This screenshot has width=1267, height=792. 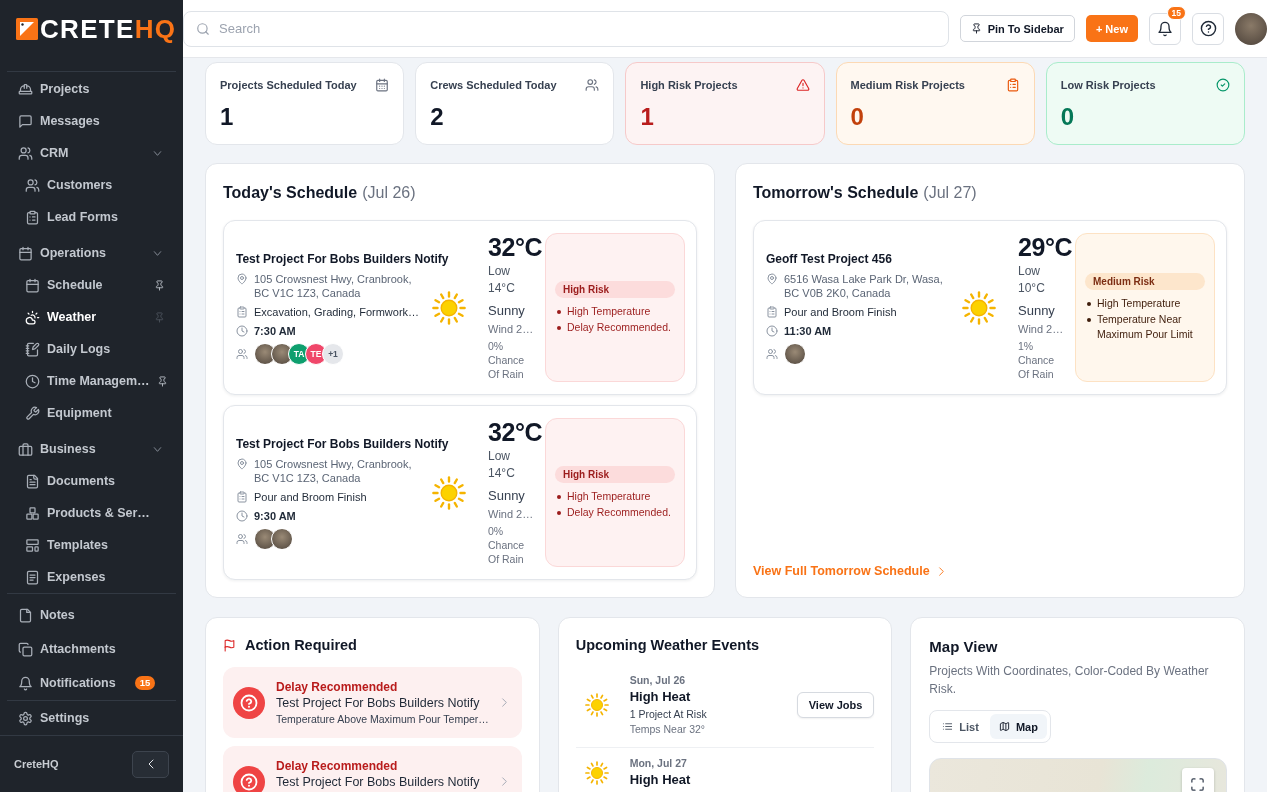 I want to click on address-text: 105 Crowsnest Hwy, Cranbrook, BC V1C 1Z3, Canada, so click(x=333, y=285).